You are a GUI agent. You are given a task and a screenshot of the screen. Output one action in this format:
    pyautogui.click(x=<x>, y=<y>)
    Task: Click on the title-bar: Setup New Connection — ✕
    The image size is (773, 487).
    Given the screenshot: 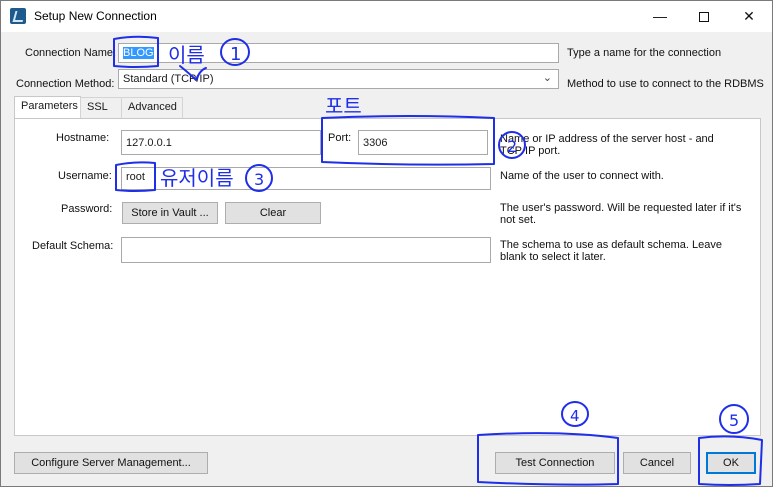 What is the action you would take?
    pyautogui.click(x=386, y=16)
    